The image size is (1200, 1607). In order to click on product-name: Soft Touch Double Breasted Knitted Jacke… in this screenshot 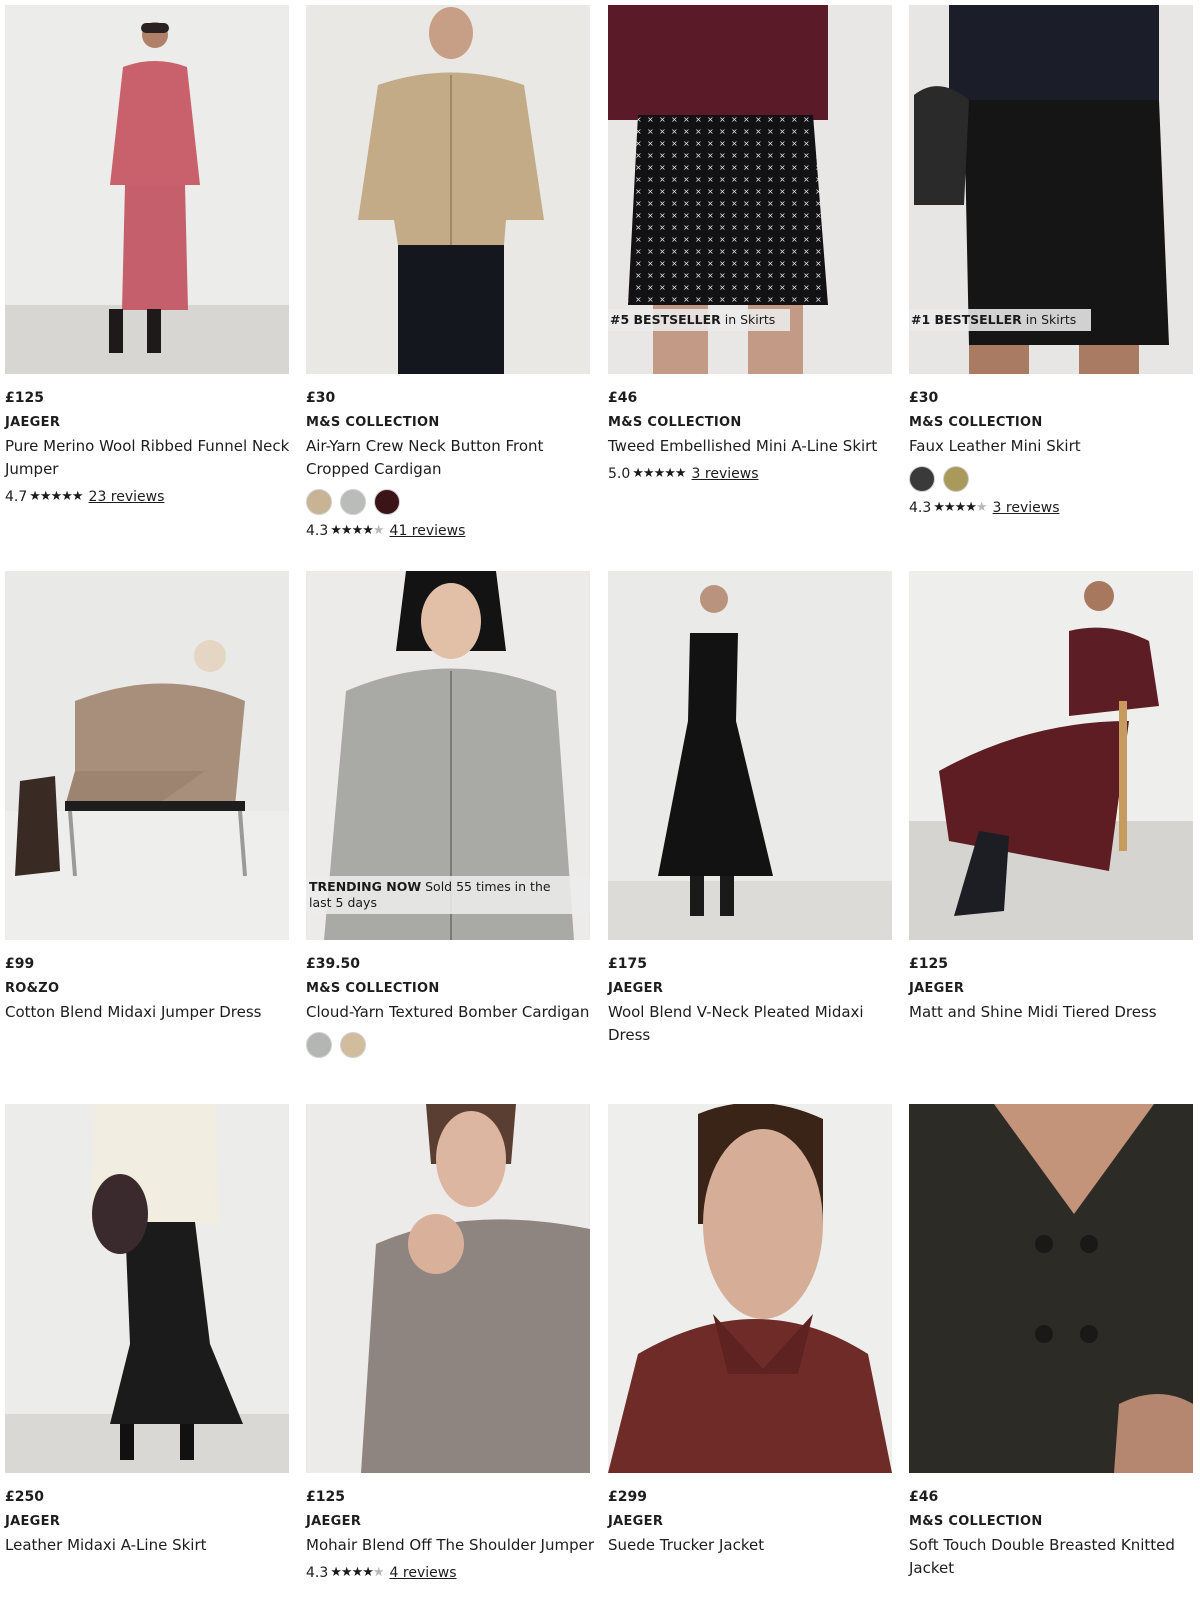, I will do `click(1054, 1557)`.